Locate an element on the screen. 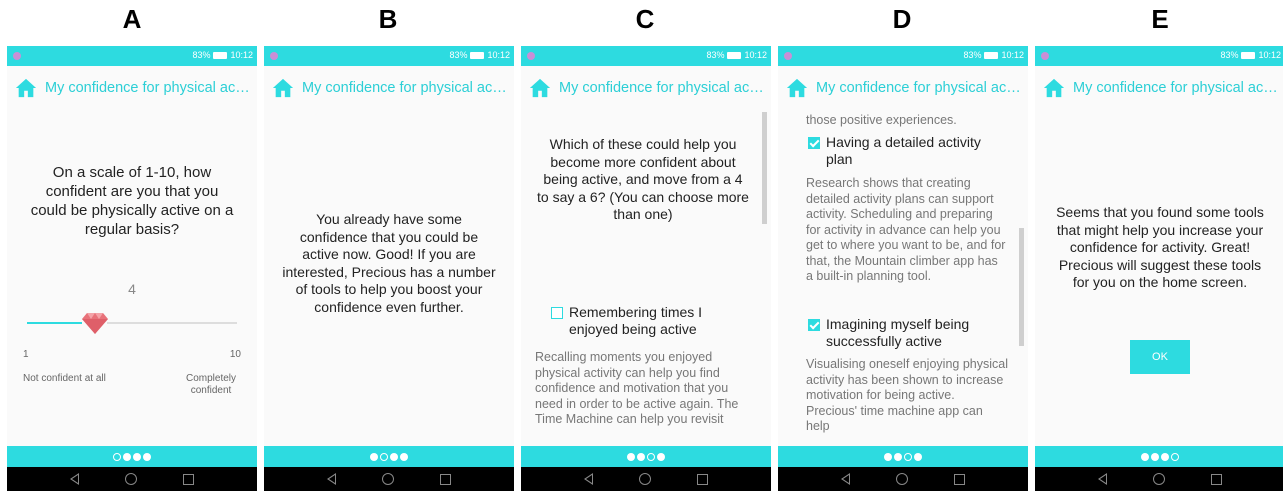  panel-letter-b: B is located at coordinates (388, 19).